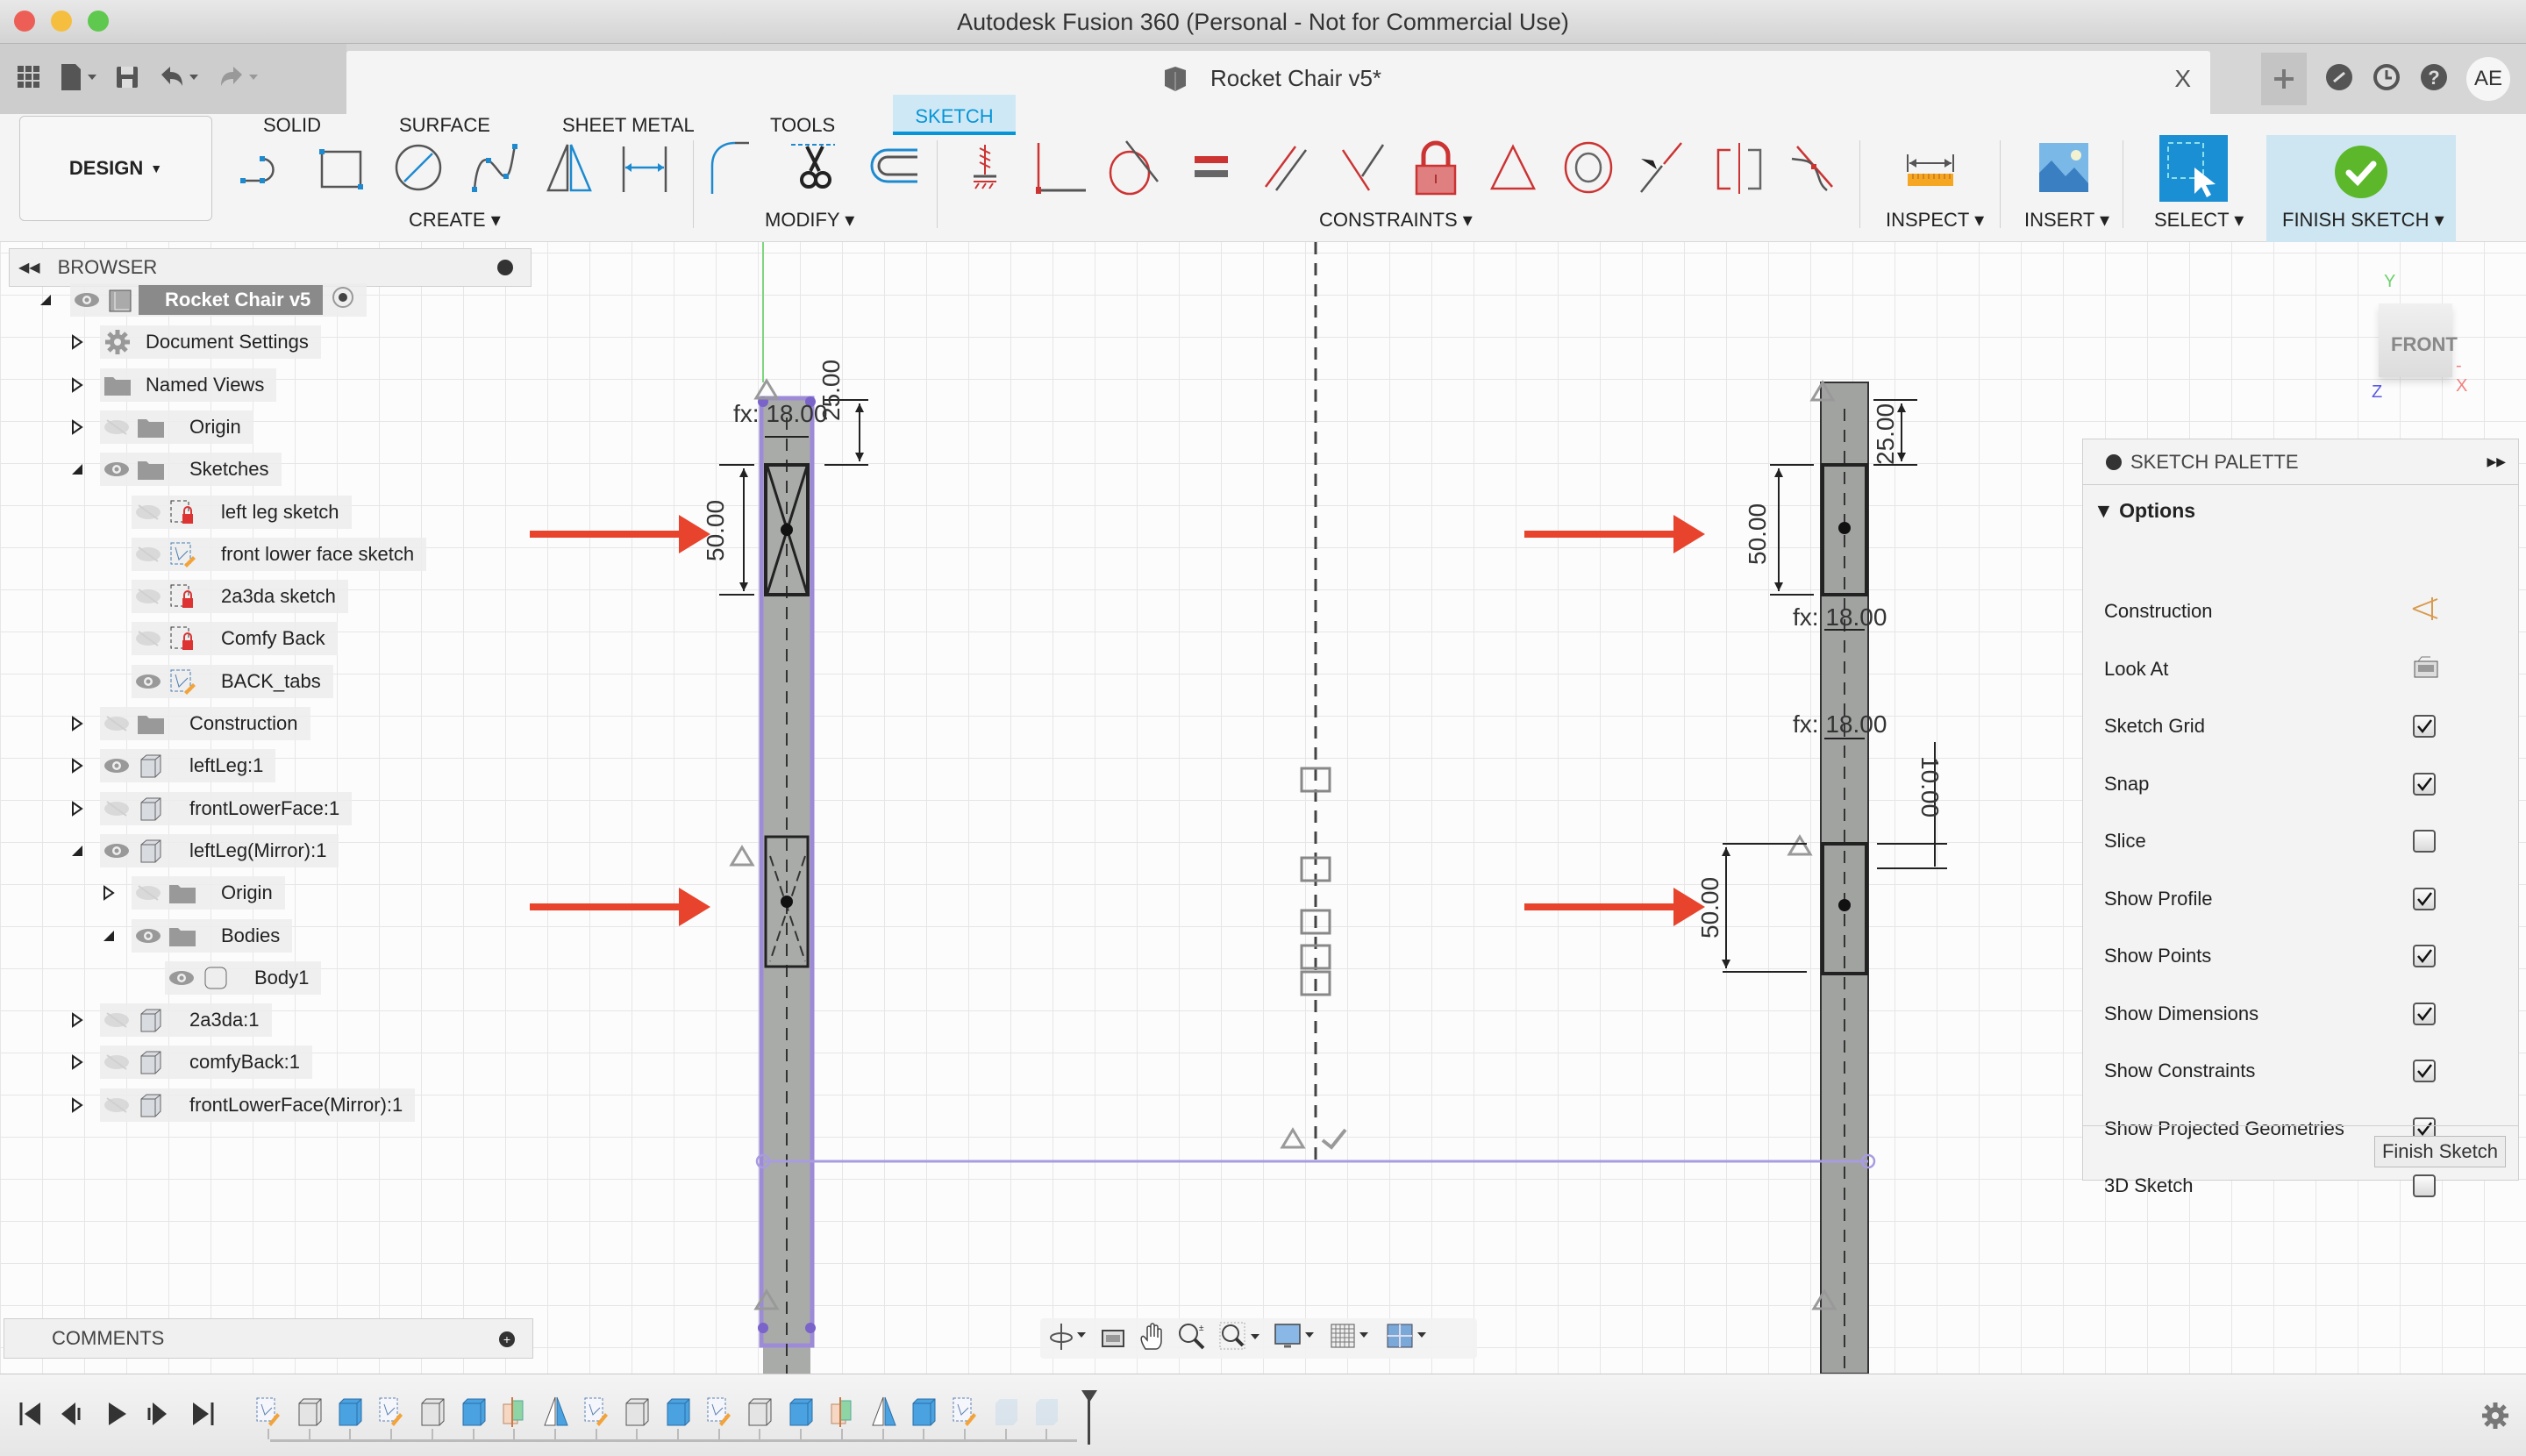  I want to click on undo-icon, so click(178, 79).